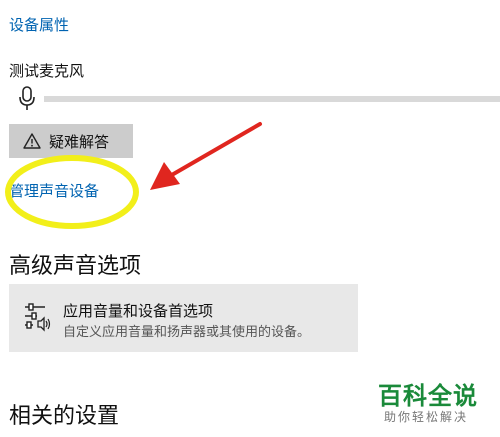 The image size is (500, 437). I want to click on microphone-icon, so click(27, 98).